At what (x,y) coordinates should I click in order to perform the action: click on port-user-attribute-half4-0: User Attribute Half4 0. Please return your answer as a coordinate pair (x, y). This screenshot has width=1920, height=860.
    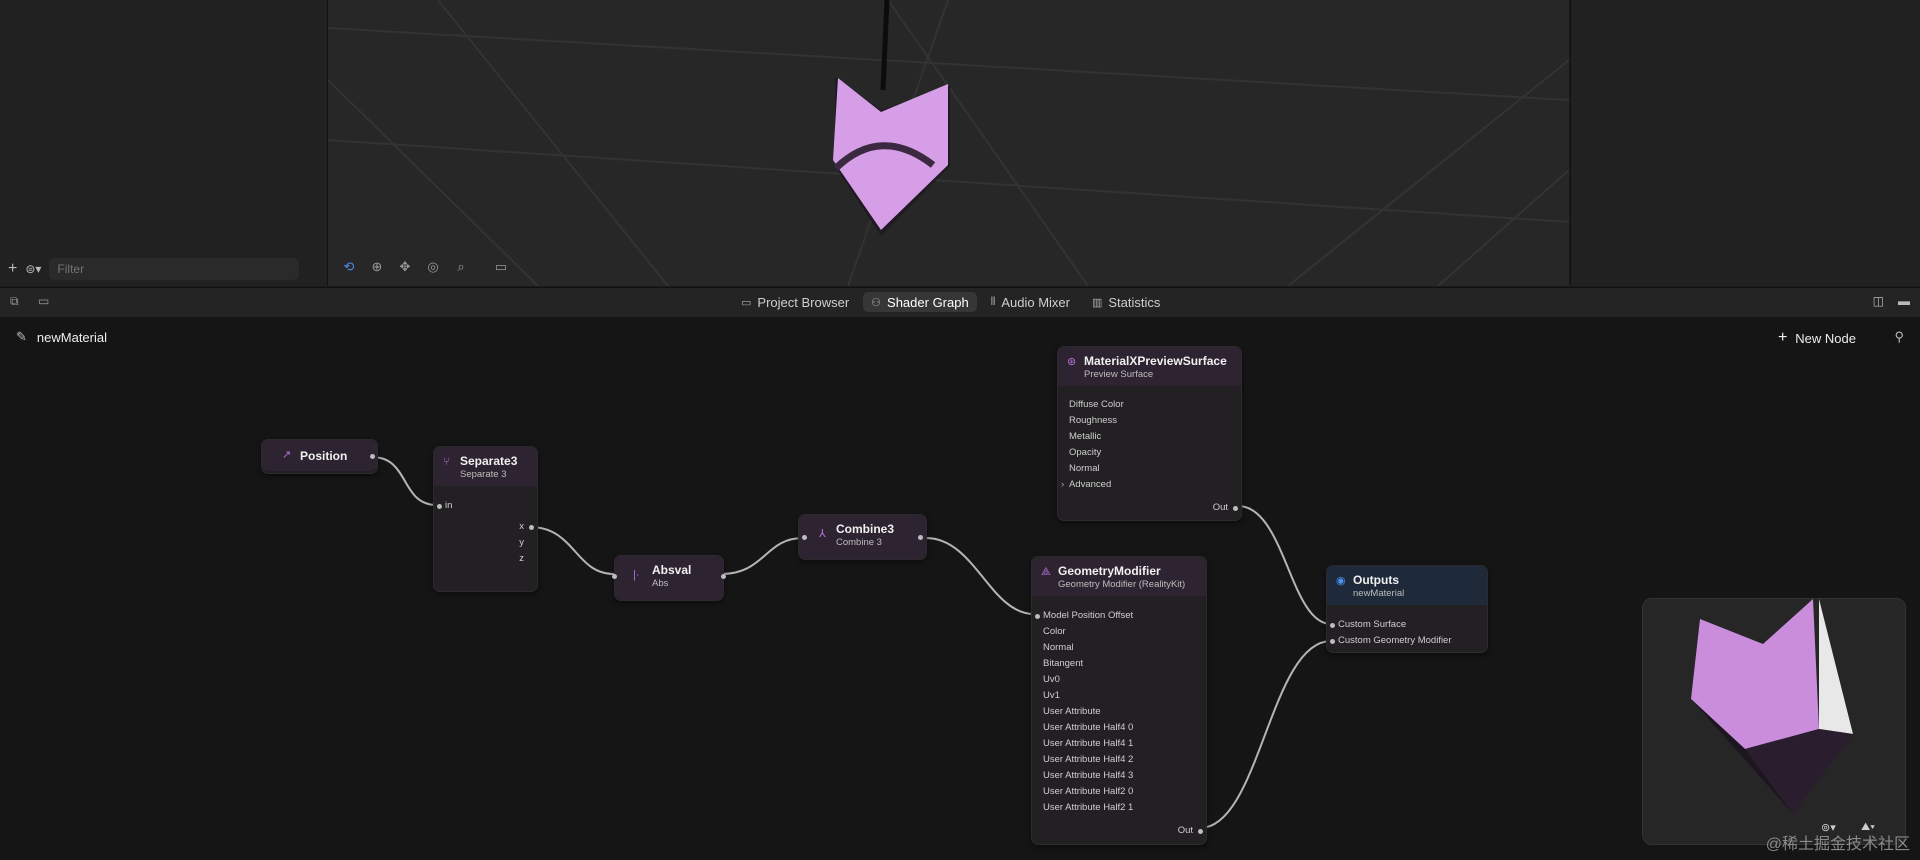
    Looking at the image, I should click on (1088, 727).